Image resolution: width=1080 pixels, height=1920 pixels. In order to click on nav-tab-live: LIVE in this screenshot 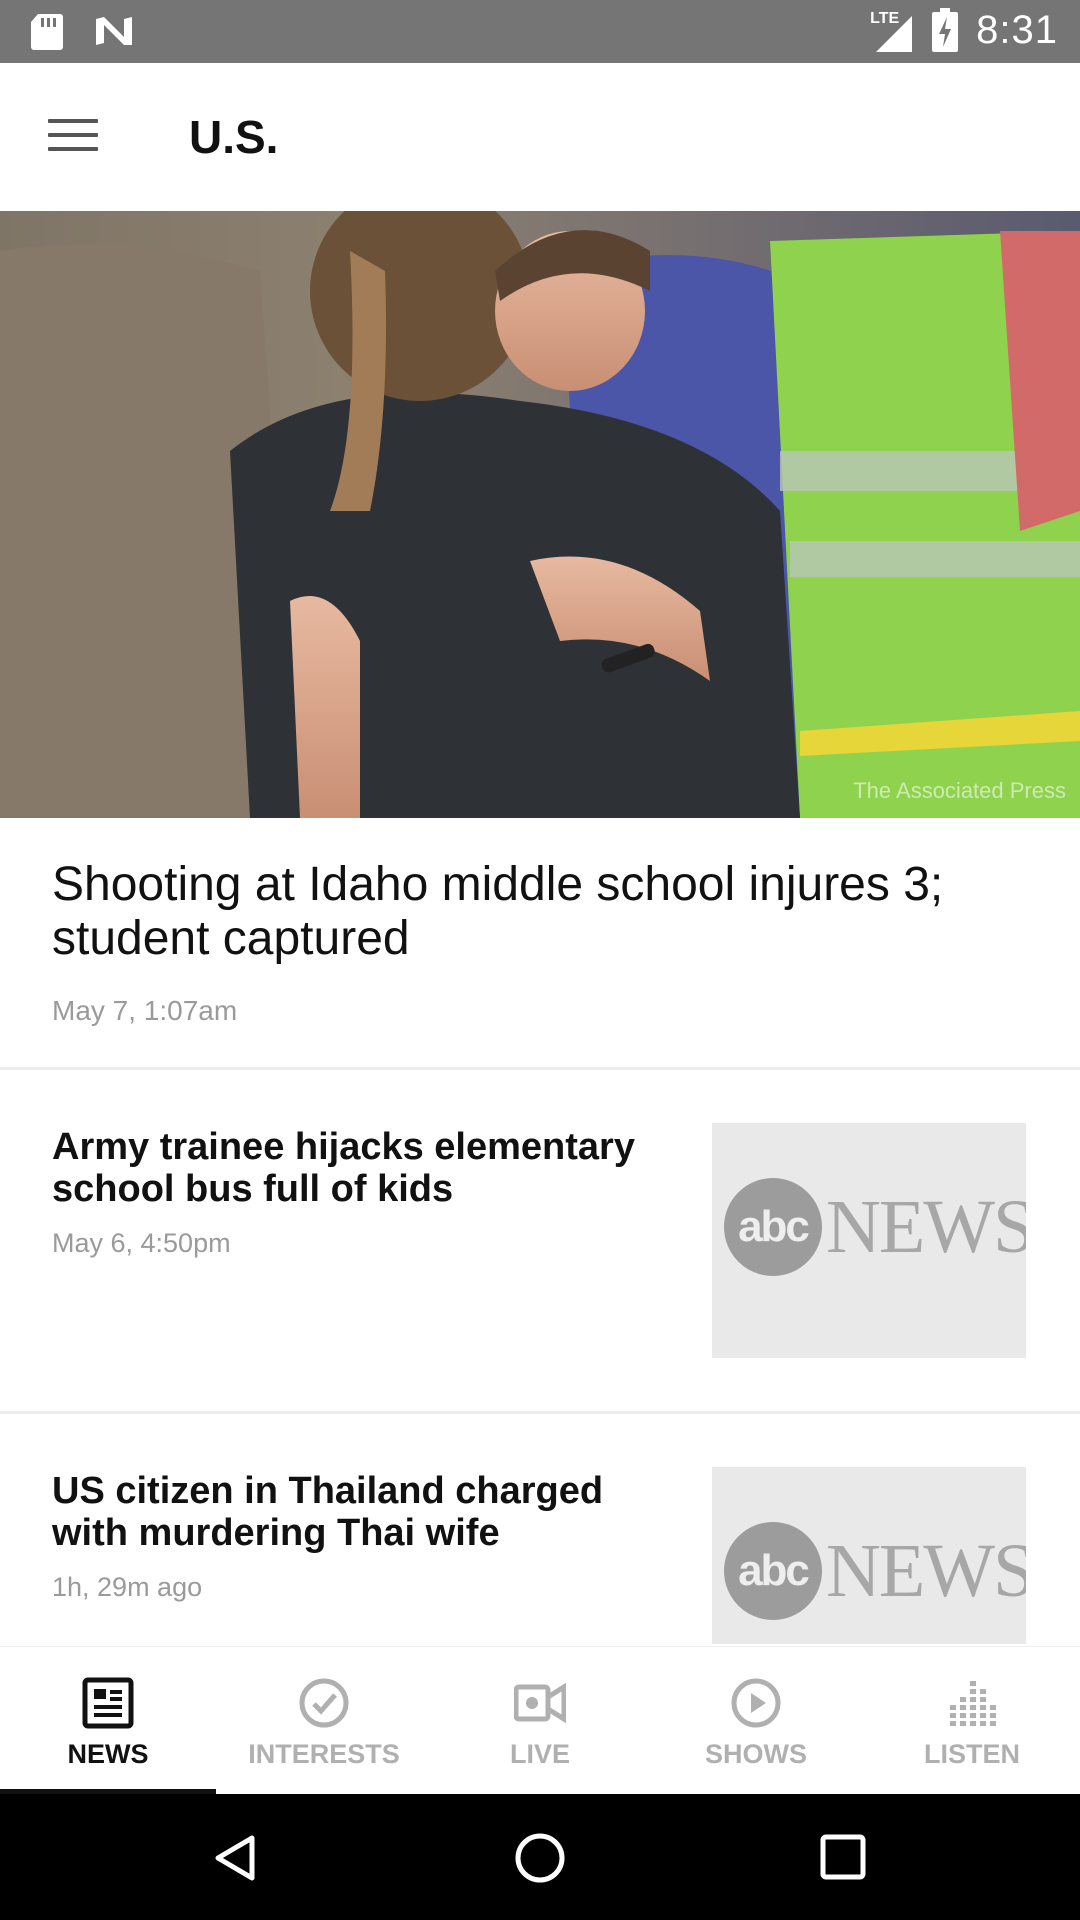, I will do `click(540, 1721)`.